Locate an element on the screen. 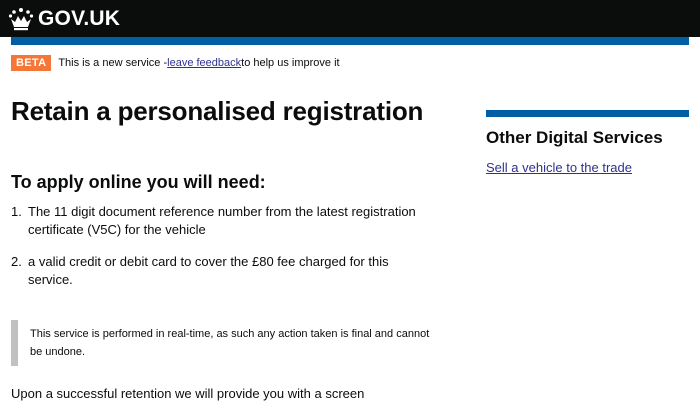 This screenshot has height=401, width=700. header-blue-bar is located at coordinates (350, 41).